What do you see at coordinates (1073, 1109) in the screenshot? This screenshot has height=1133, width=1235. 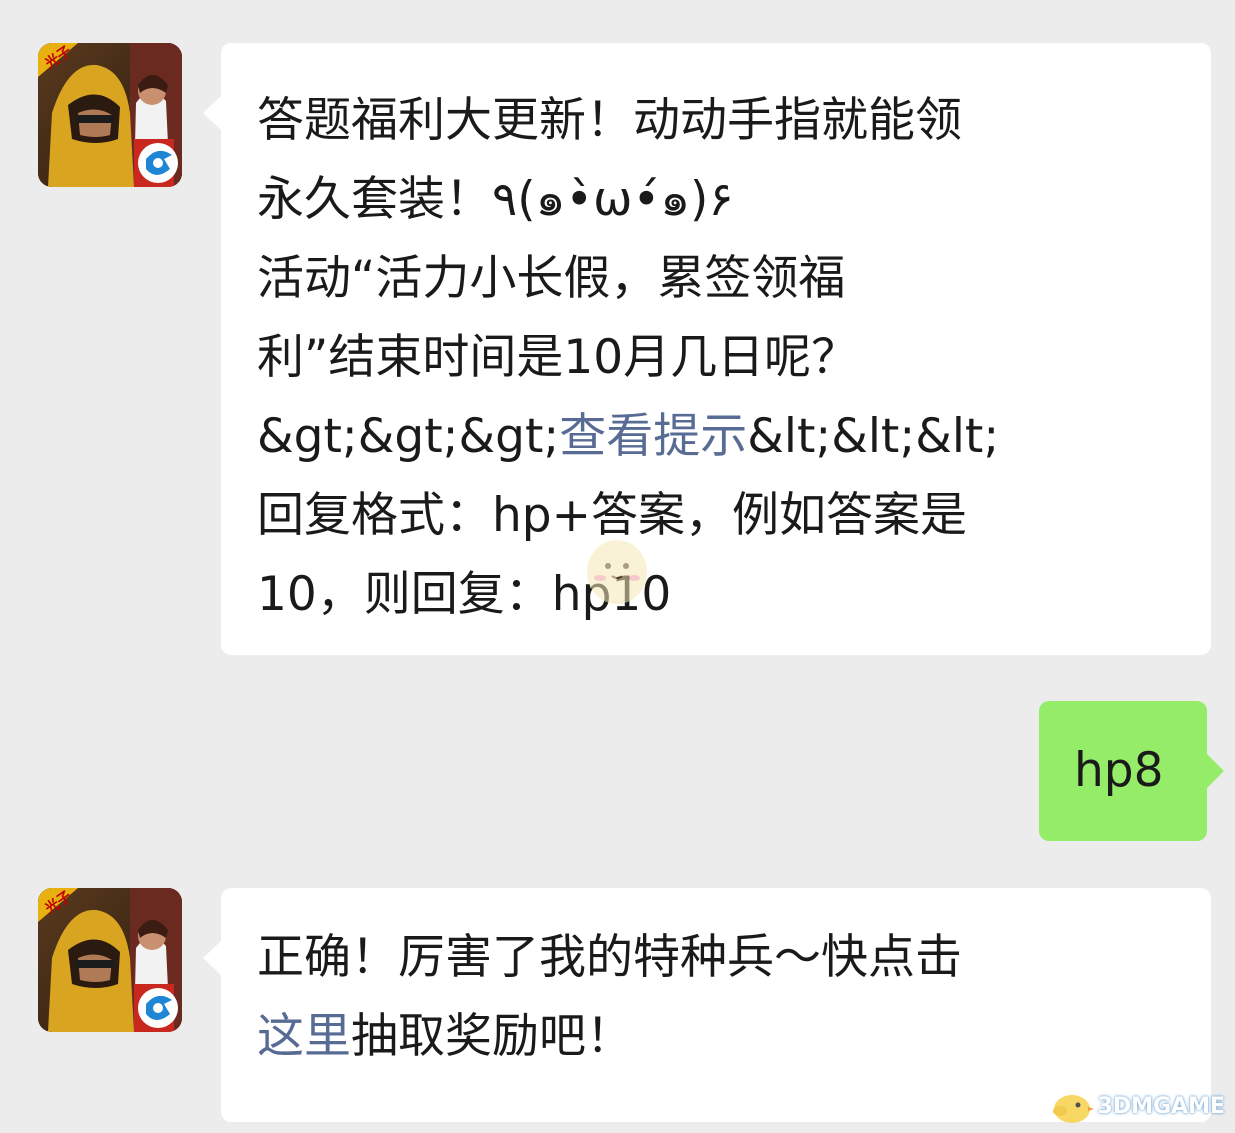 I see `chick-mascot-icon` at bounding box center [1073, 1109].